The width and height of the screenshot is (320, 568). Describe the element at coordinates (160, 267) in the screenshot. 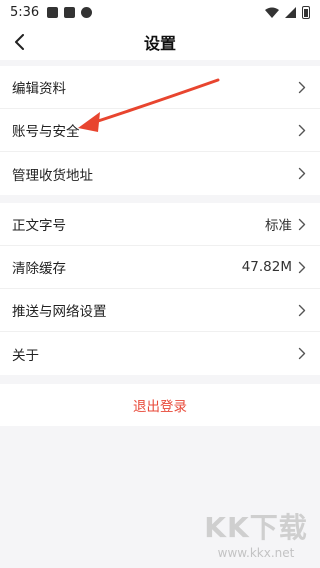

I see `row-clear-cache: 清除缓存 47.82M` at that location.